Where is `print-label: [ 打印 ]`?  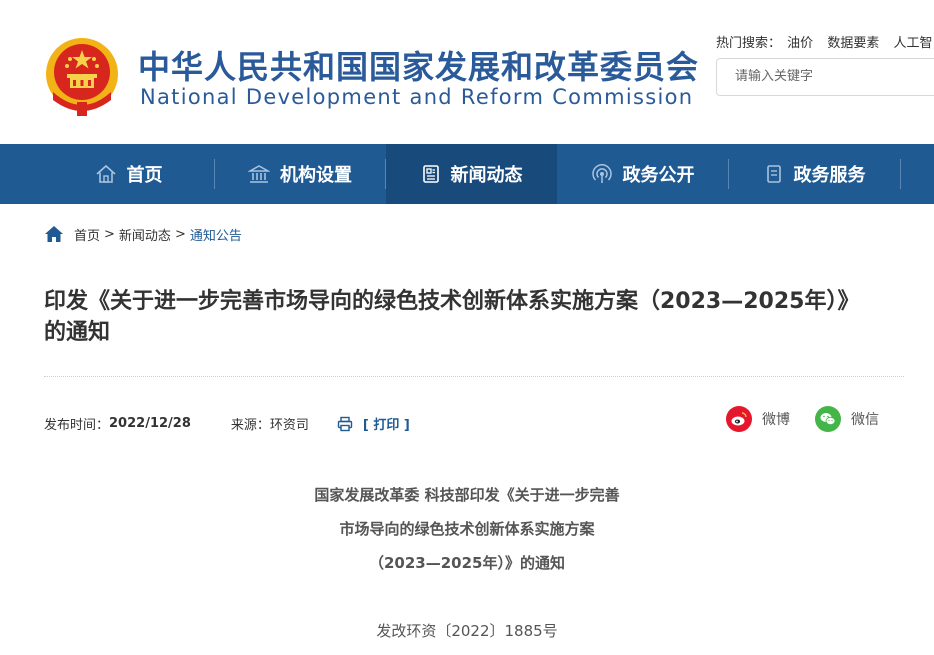
print-label: [ 打印 ] is located at coordinates (386, 425).